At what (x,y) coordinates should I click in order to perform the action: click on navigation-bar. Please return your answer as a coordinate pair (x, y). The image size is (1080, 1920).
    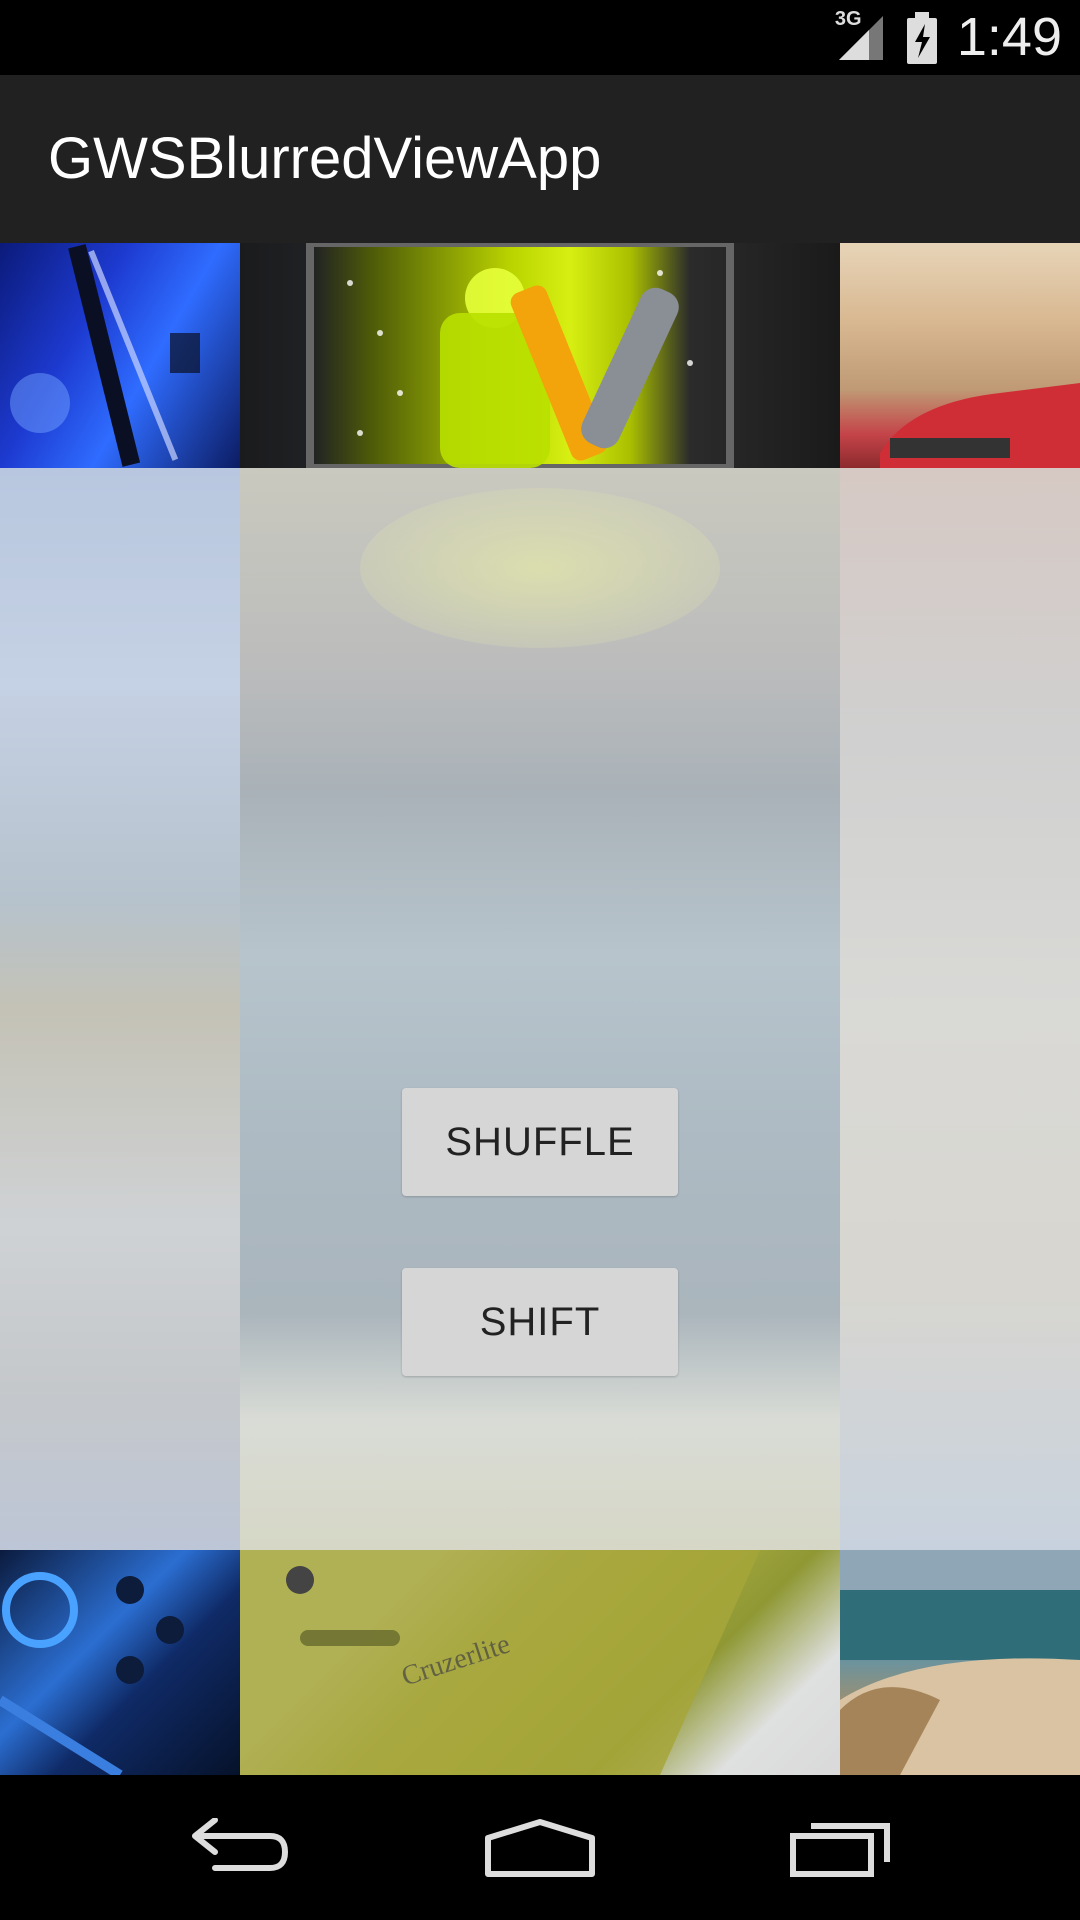
    Looking at the image, I should click on (540, 1847).